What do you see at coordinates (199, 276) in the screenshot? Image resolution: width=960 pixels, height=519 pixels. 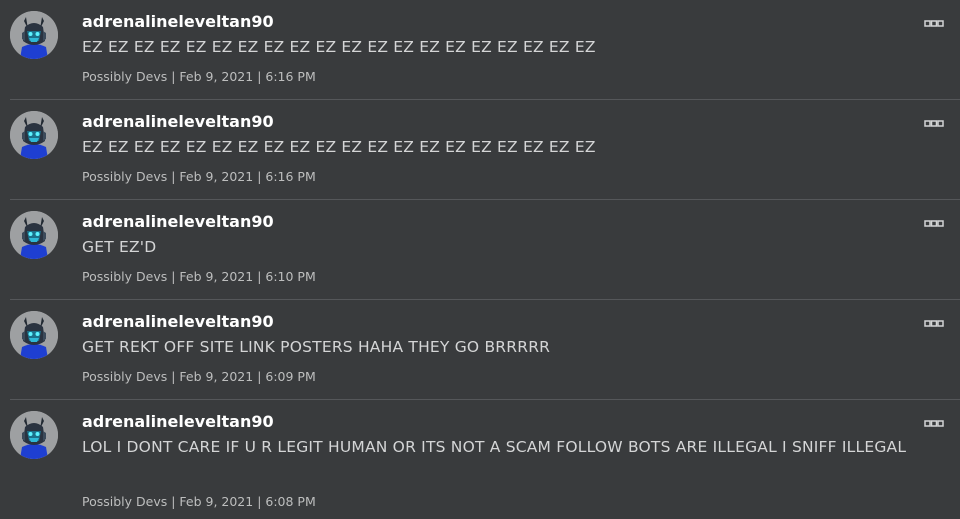 I see `post-meta: Possibly Devs | Feb 9, 2021 | 6:10 PM` at bounding box center [199, 276].